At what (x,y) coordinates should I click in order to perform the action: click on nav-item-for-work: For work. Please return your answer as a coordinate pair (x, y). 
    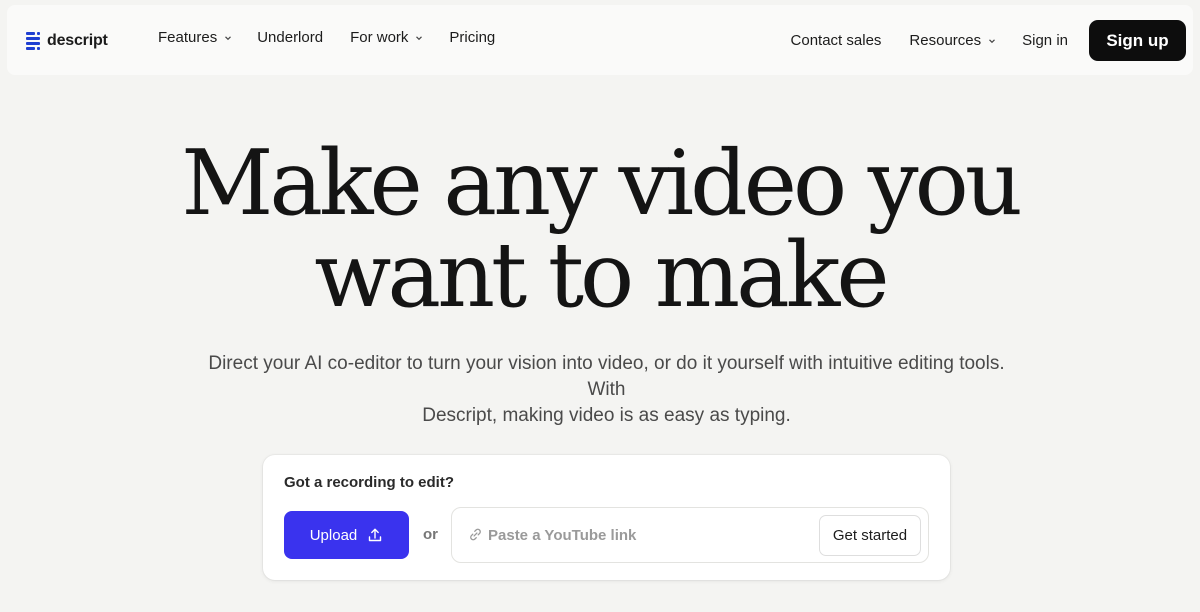
    Looking at the image, I should click on (386, 37).